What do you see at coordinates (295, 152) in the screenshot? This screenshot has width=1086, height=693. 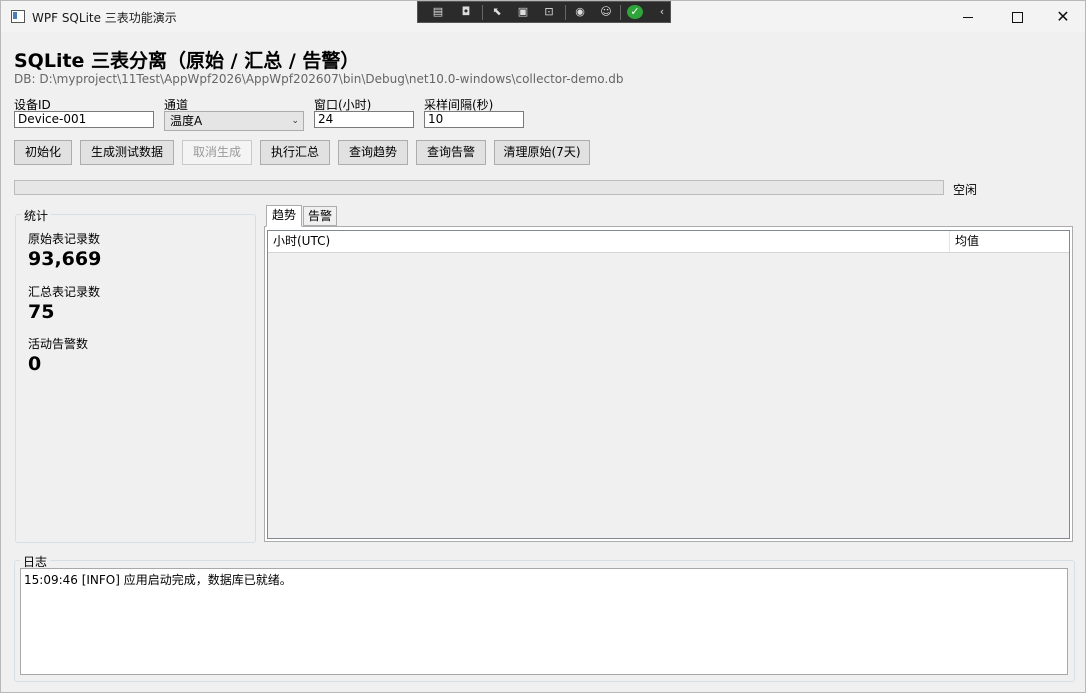 I see `run-aggregate-button: 执行汇总` at bounding box center [295, 152].